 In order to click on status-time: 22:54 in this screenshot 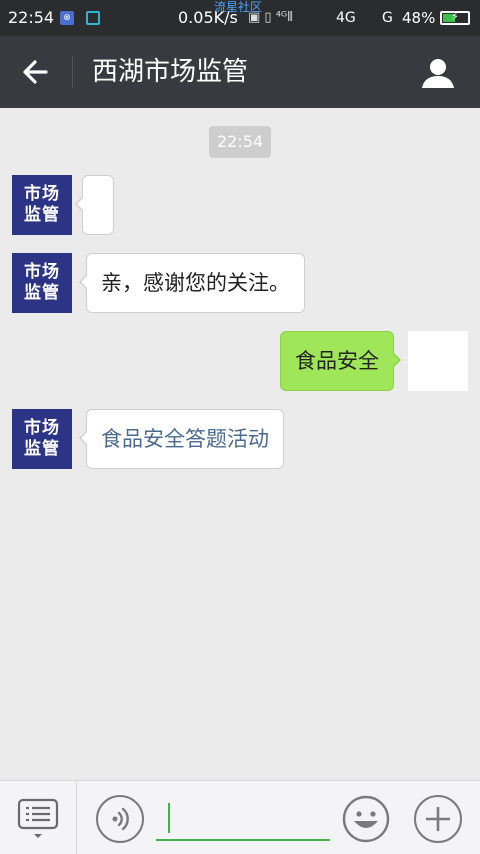, I will do `click(31, 17)`.